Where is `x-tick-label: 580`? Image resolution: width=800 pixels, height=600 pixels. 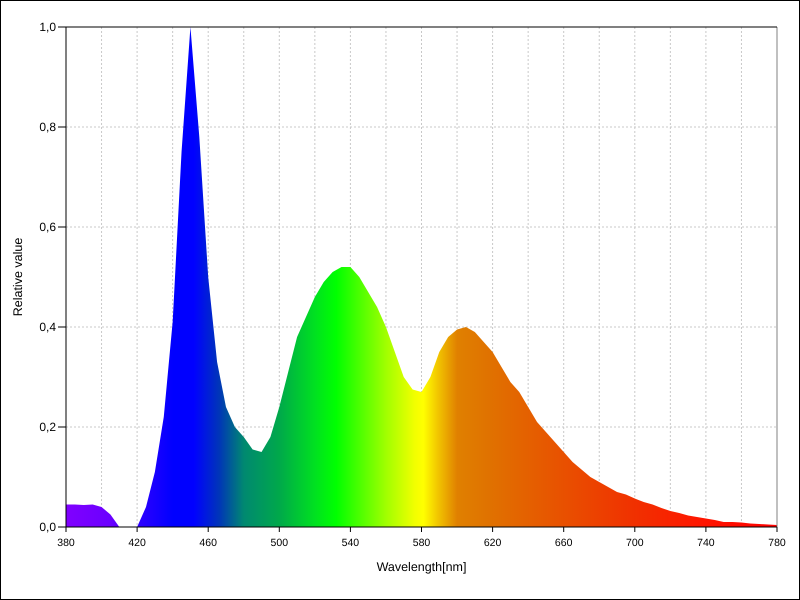
x-tick-label: 580 is located at coordinates (421, 543).